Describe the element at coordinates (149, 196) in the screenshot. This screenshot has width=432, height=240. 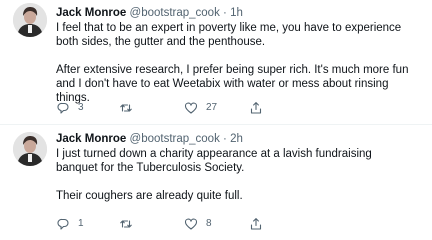
I see `tweet-paragraph: Their coughers are already quite full.` at that location.